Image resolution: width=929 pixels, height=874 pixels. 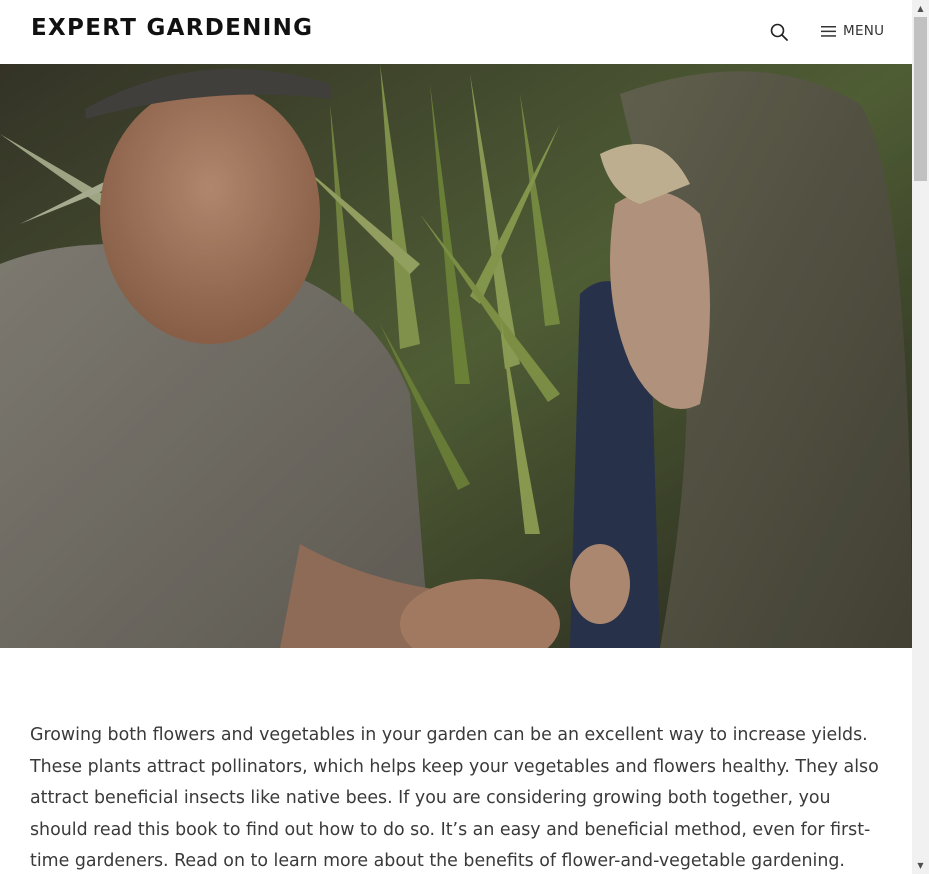 What do you see at coordinates (920, 865) in the screenshot?
I see `scroll-down-arrow-icon: ▼` at bounding box center [920, 865].